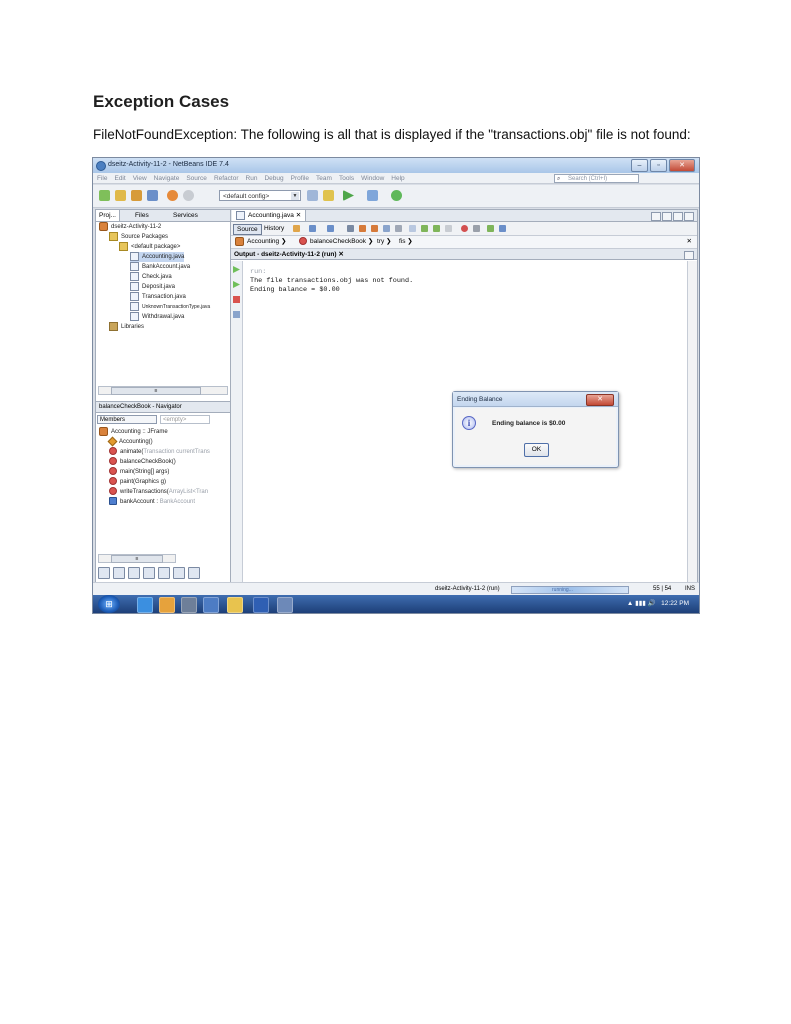  What do you see at coordinates (140, 178) in the screenshot?
I see `menu-view: View` at bounding box center [140, 178].